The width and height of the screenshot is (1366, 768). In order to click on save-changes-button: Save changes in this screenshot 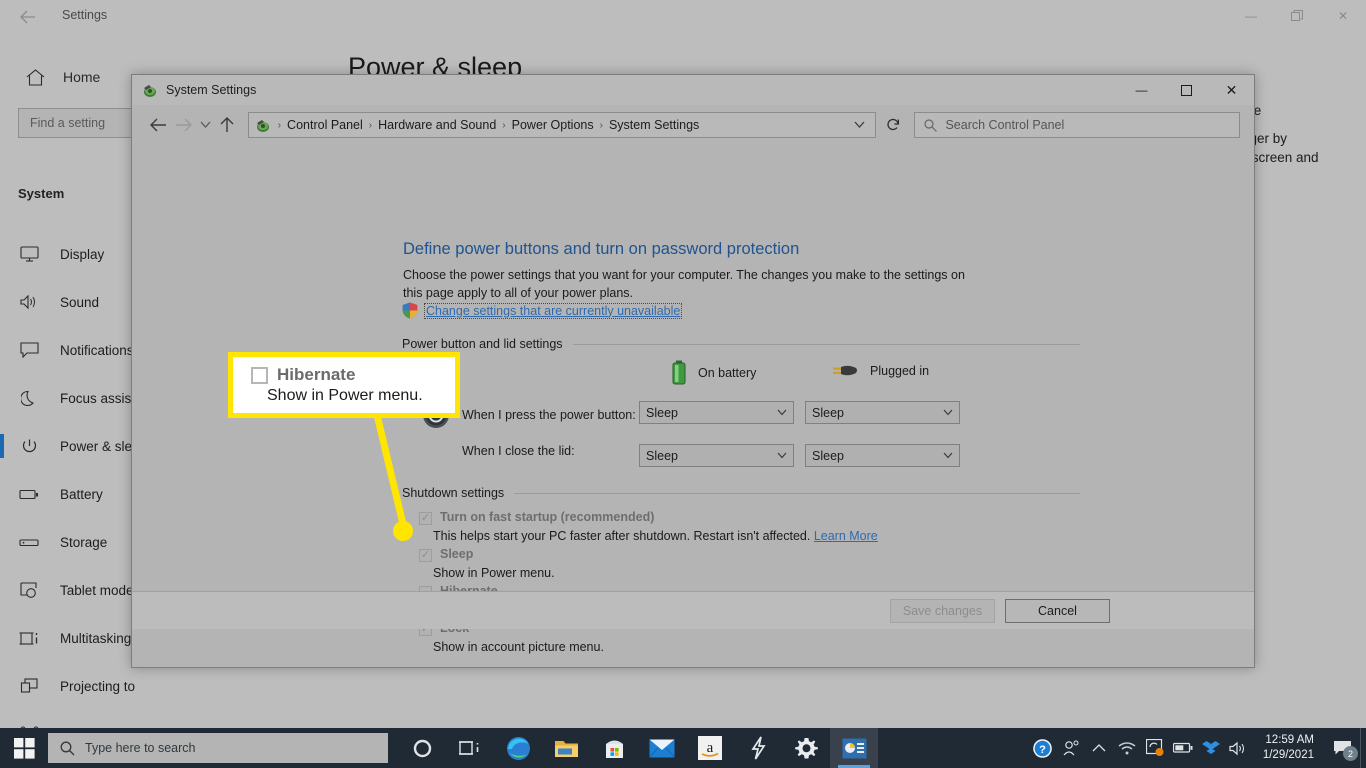, I will do `click(942, 610)`.